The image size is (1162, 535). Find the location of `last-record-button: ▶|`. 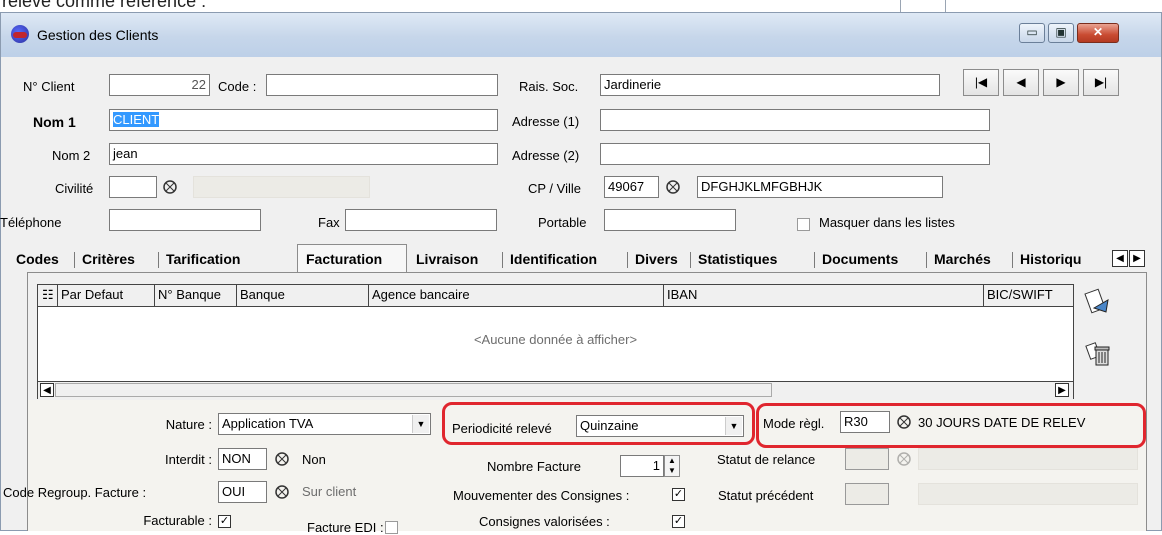

last-record-button: ▶| is located at coordinates (1101, 82).